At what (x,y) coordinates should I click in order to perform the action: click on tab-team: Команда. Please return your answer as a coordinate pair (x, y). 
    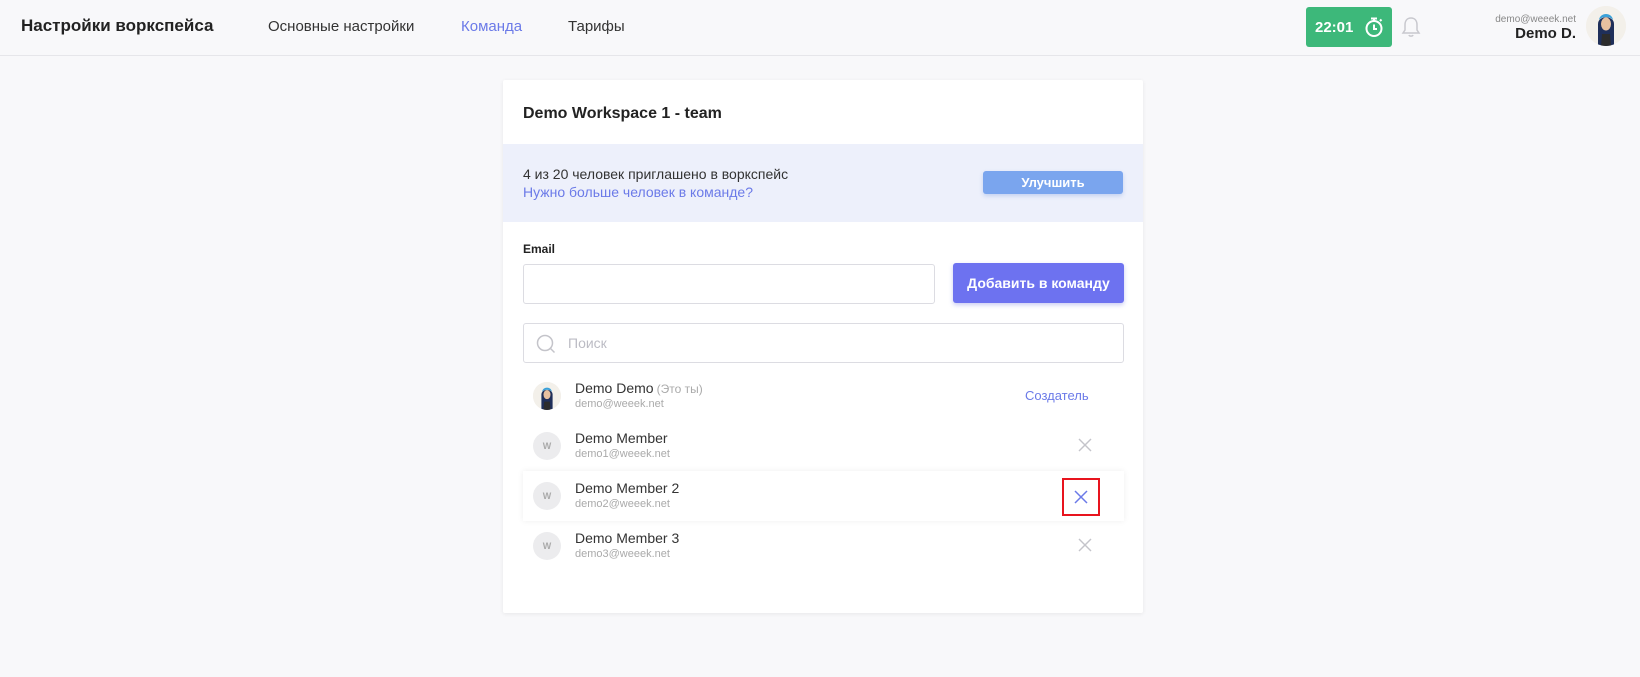
    Looking at the image, I should click on (491, 26).